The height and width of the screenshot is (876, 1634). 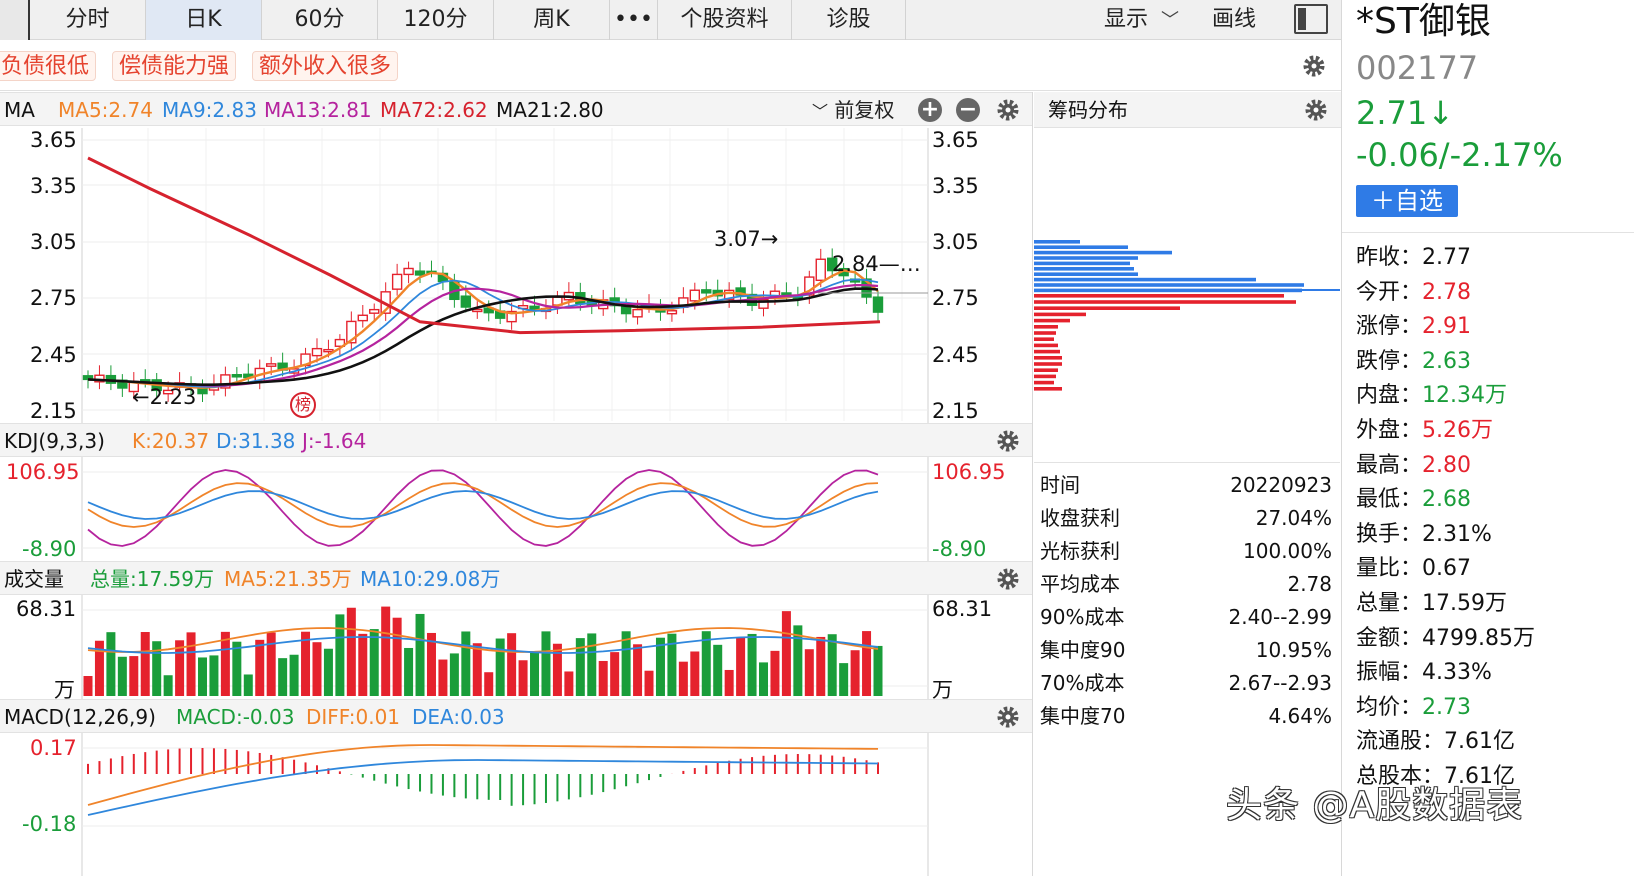 What do you see at coordinates (1413, 708) in the screenshot?
I see `quote-stat-row: 均价：2.73` at bounding box center [1413, 708].